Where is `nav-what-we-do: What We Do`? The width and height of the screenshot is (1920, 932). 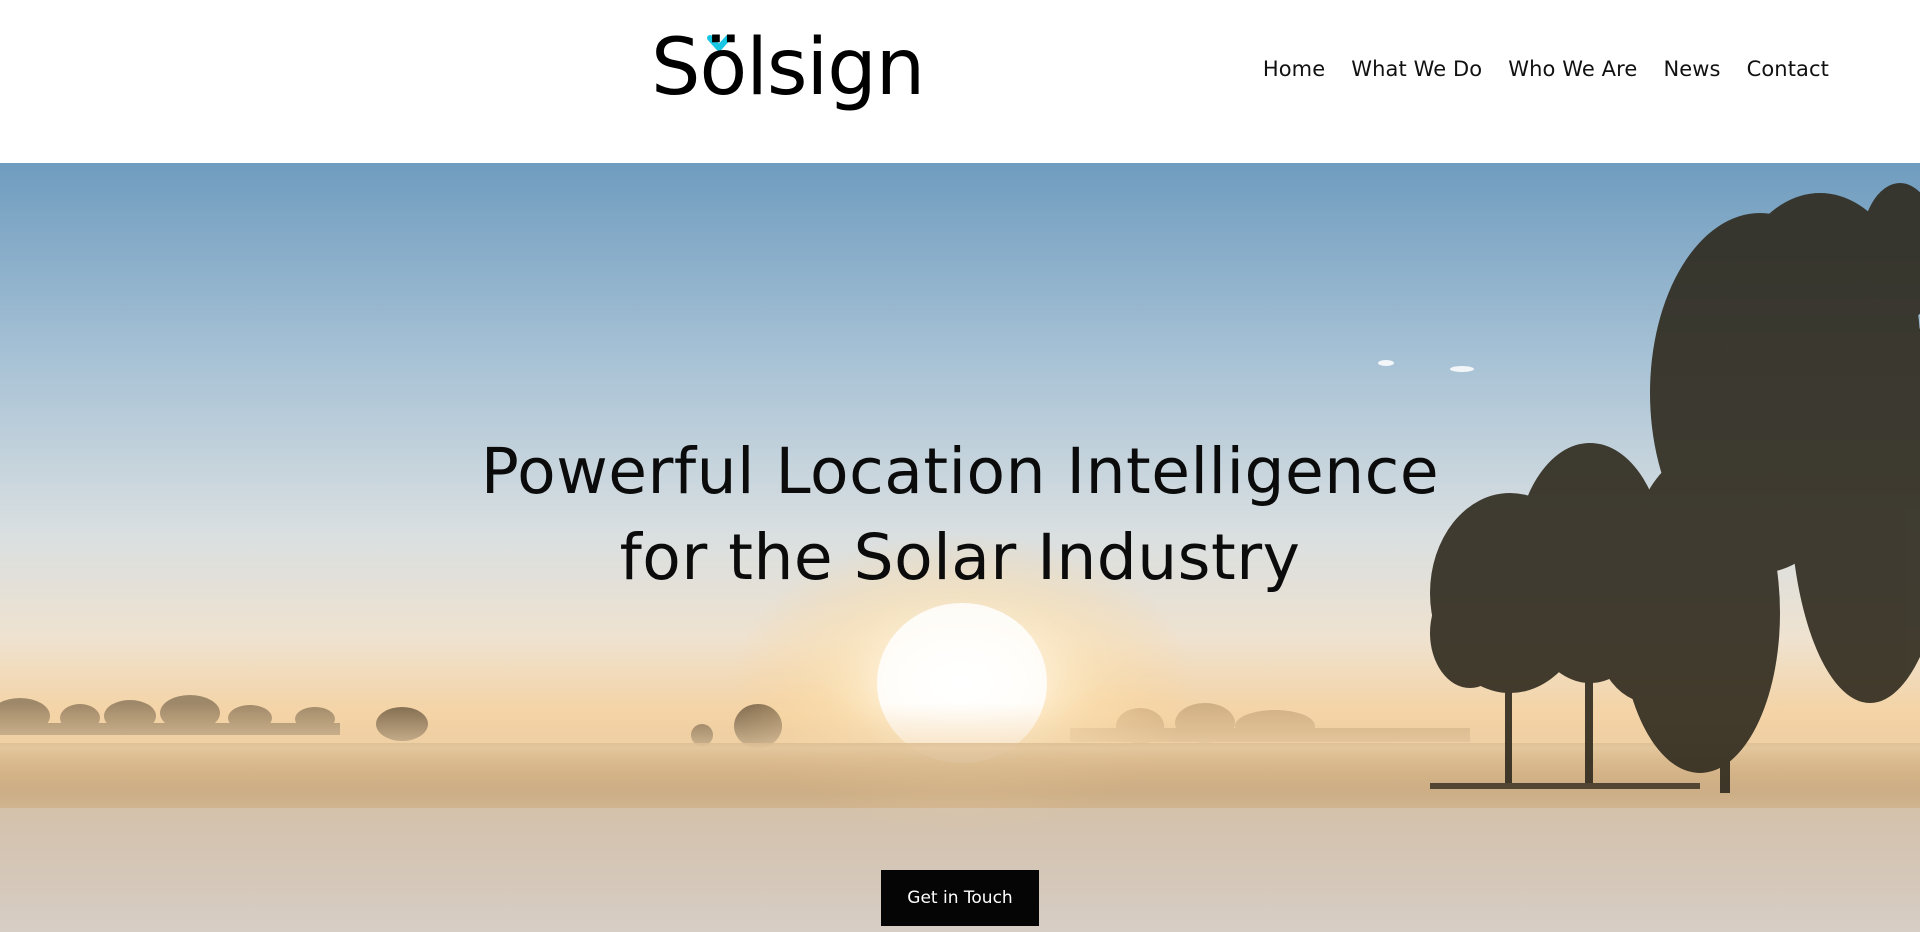 nav-what-we-do: What We Do is located at coordinates (1416, 69).